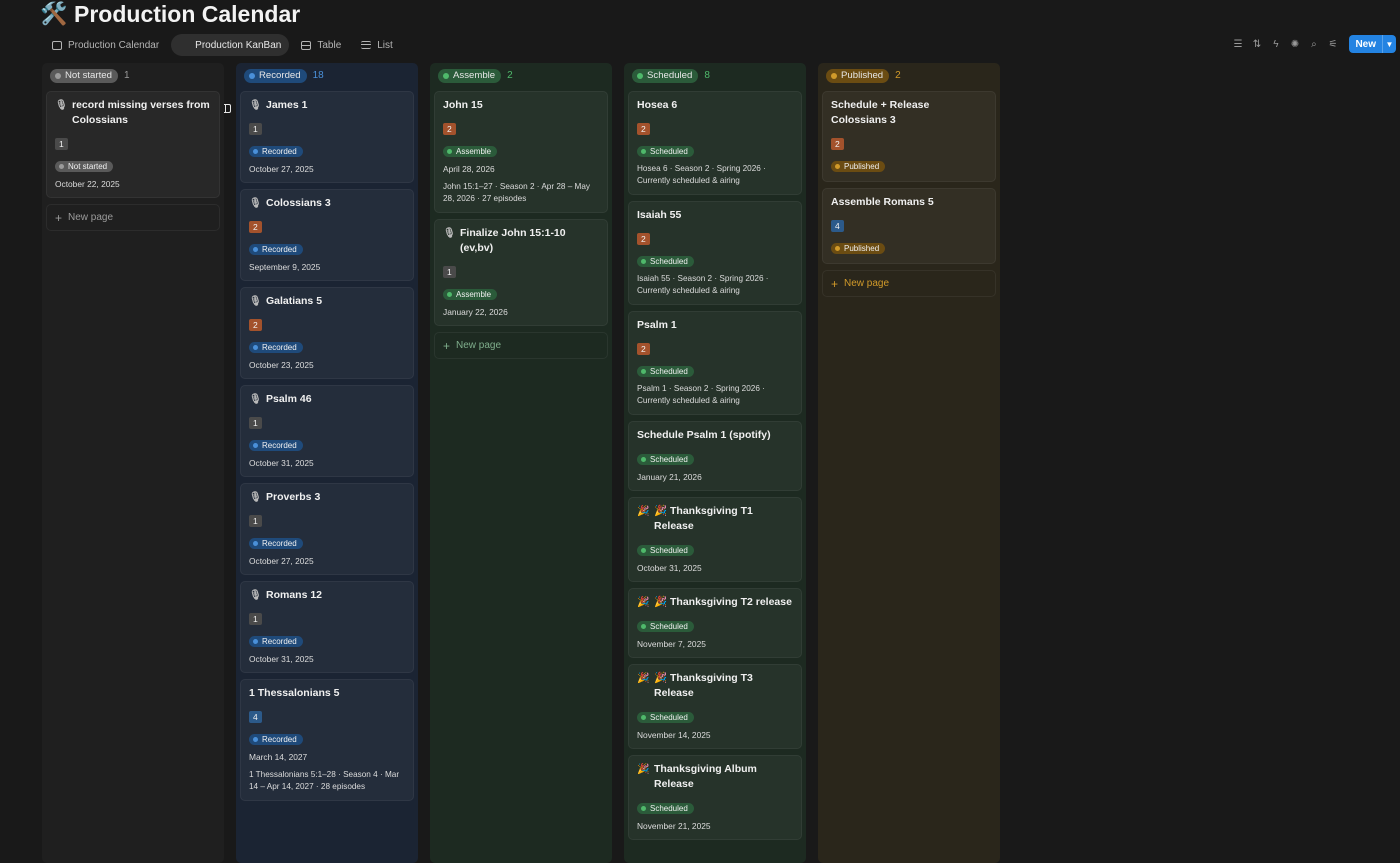  What do you see at coordinates (1365, 44) in the screenshot?
I see `new-button-label: New` at bounding box center [1365, 44].